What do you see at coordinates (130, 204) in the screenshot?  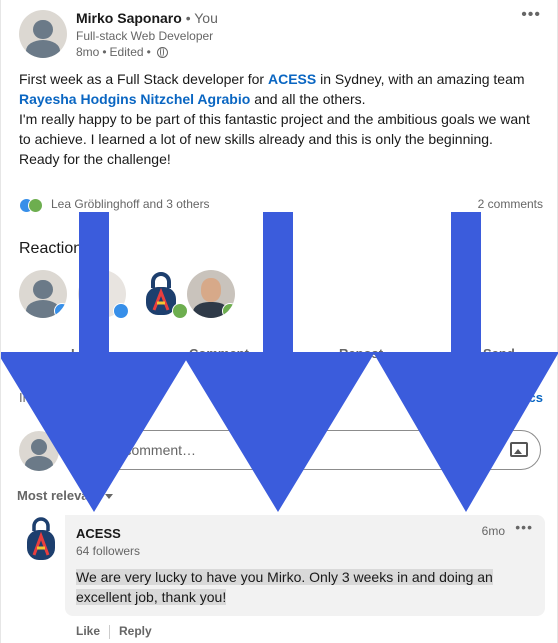 I see `reactors-link: Lea Gröblinghoff and 3 others` at bounding box center [130, 204].